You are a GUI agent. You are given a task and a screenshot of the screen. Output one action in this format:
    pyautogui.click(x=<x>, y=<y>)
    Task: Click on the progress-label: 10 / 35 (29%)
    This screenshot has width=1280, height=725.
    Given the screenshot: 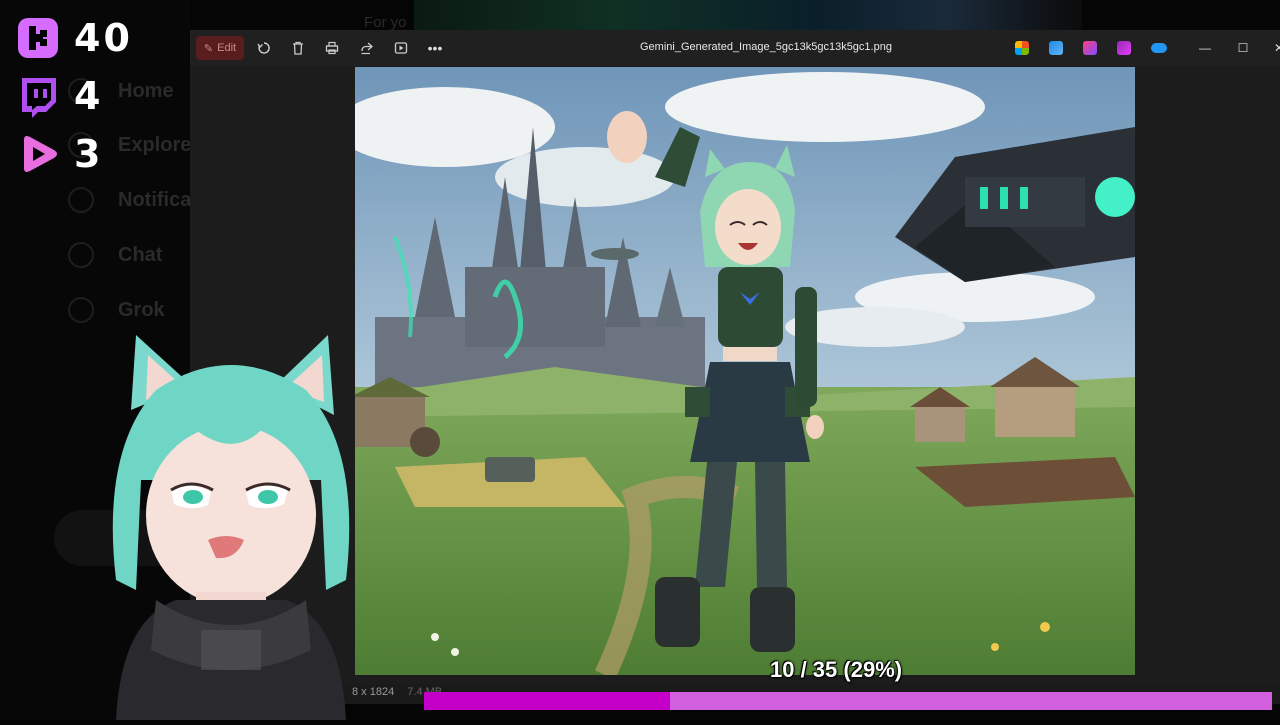 What is the action you would take?
    pyautogui.click(x=836, y=669)
    